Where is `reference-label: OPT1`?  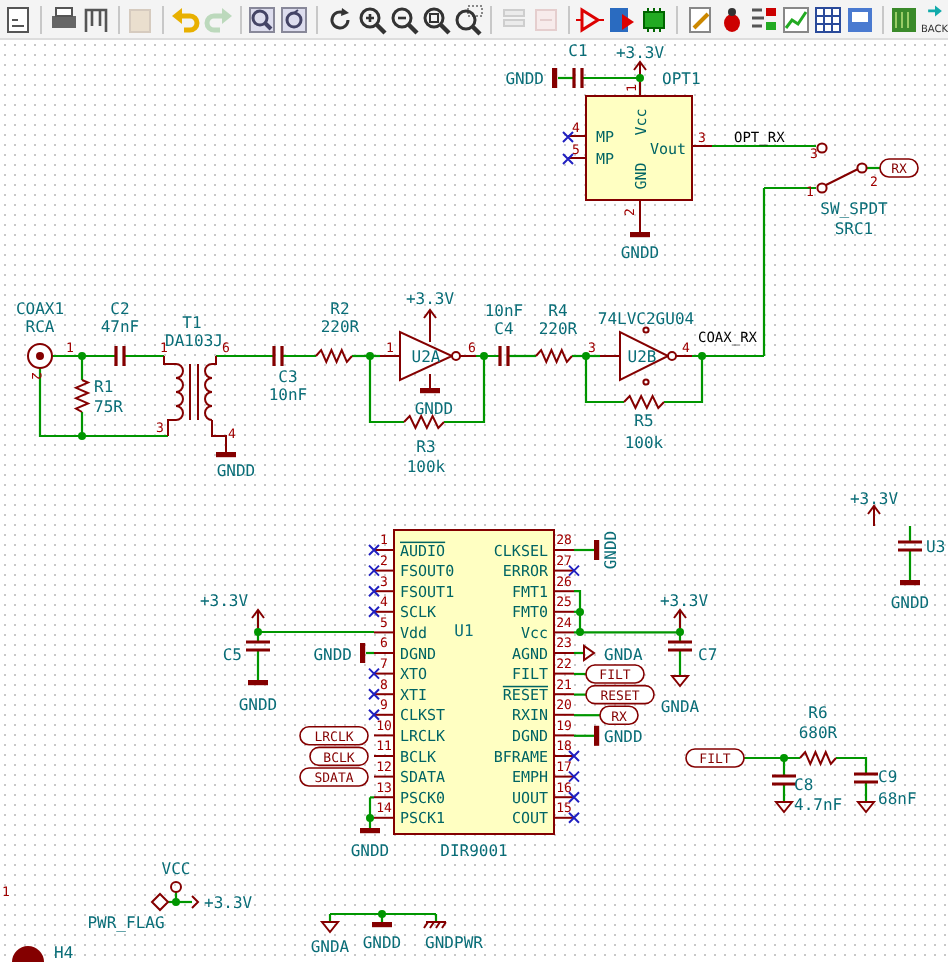
reference-label: OPT1 is located at coordinates (681, 79).